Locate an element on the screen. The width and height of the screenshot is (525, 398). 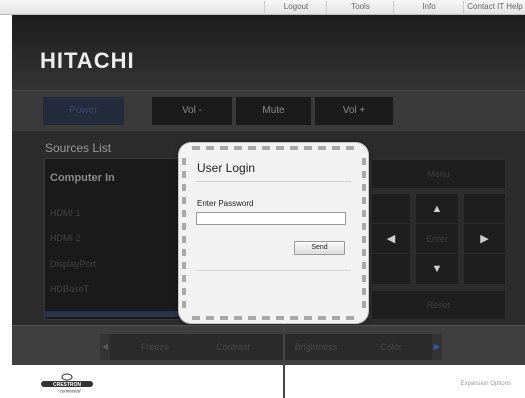
logout-link: Logout is located at coordinates (295, 7).